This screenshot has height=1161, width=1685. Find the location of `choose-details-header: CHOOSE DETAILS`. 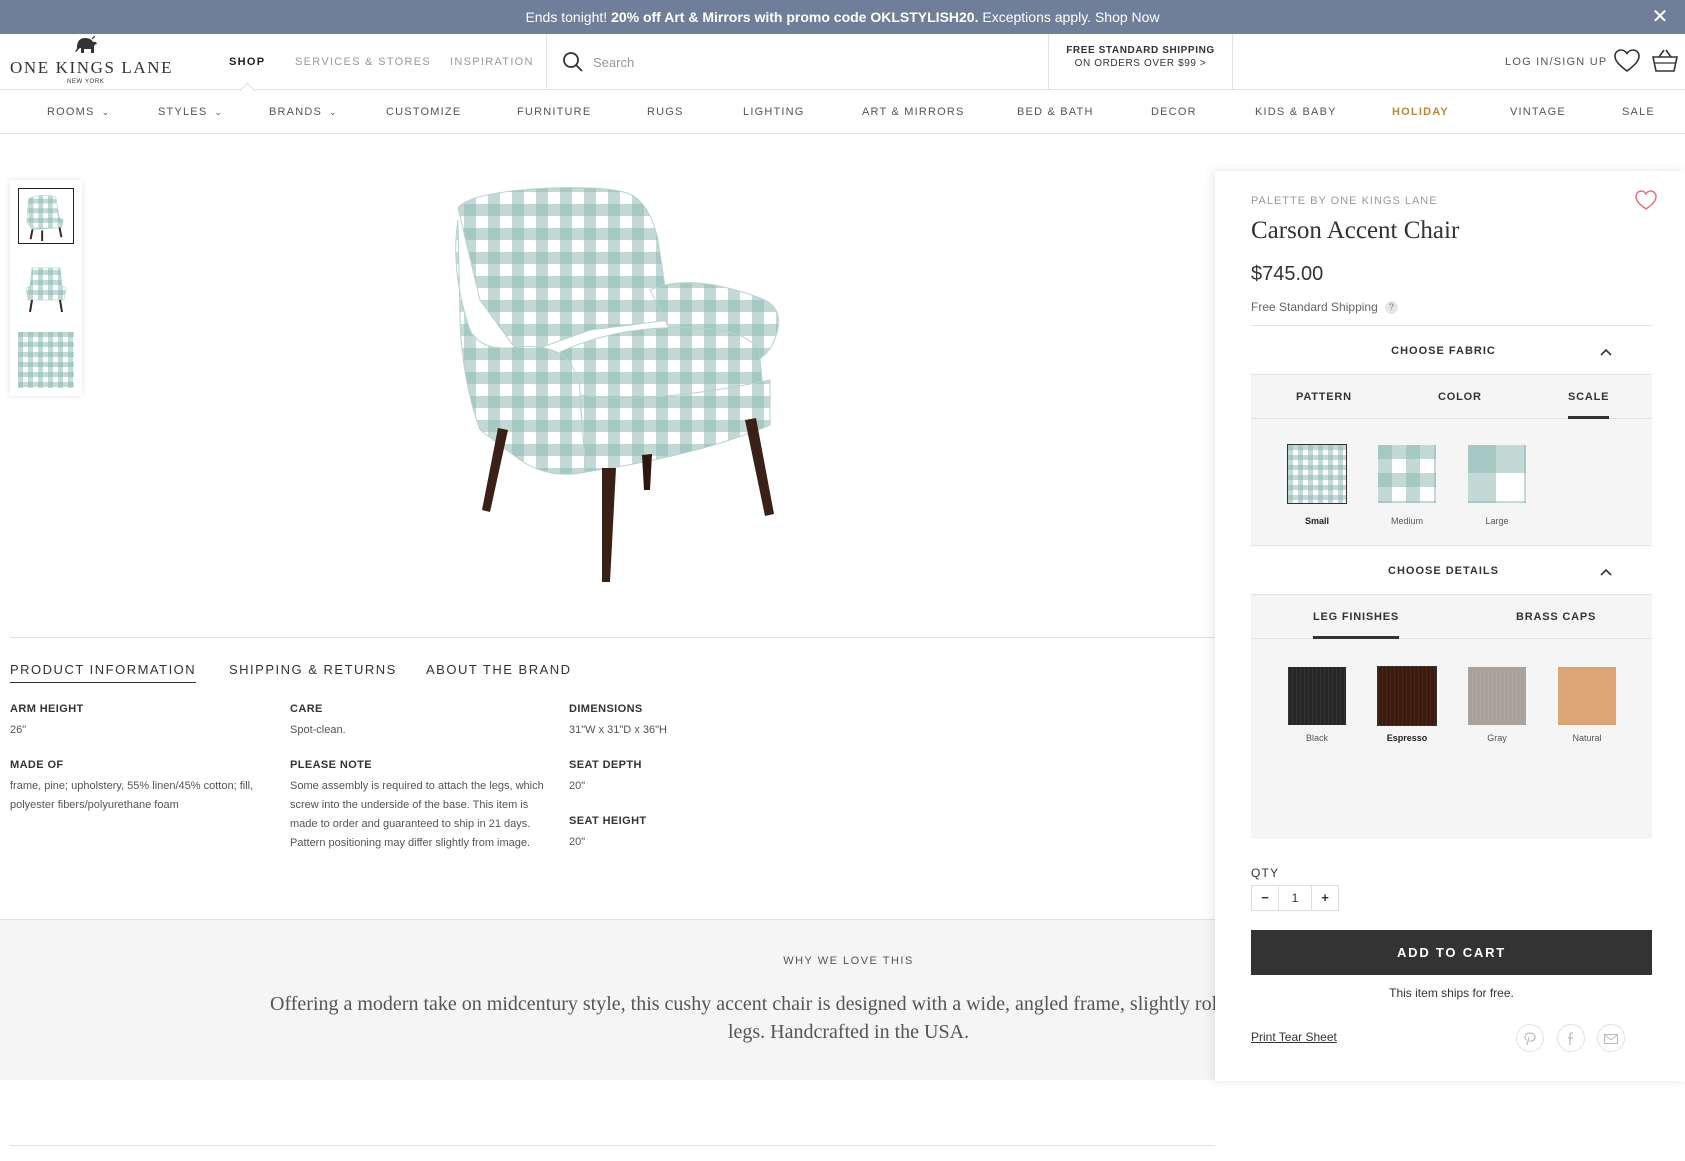

choose-details-header: CHOOSE DETAILS is located at coordinates (1451, 570).